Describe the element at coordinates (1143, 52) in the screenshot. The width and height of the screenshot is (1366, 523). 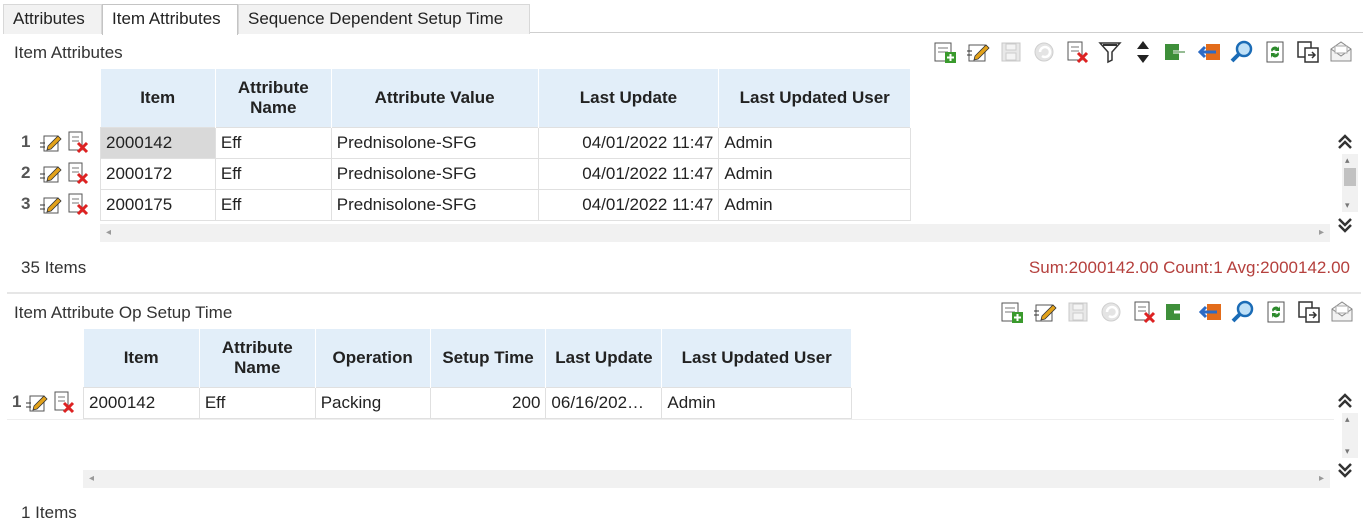
I see `sort-icon` at that location.